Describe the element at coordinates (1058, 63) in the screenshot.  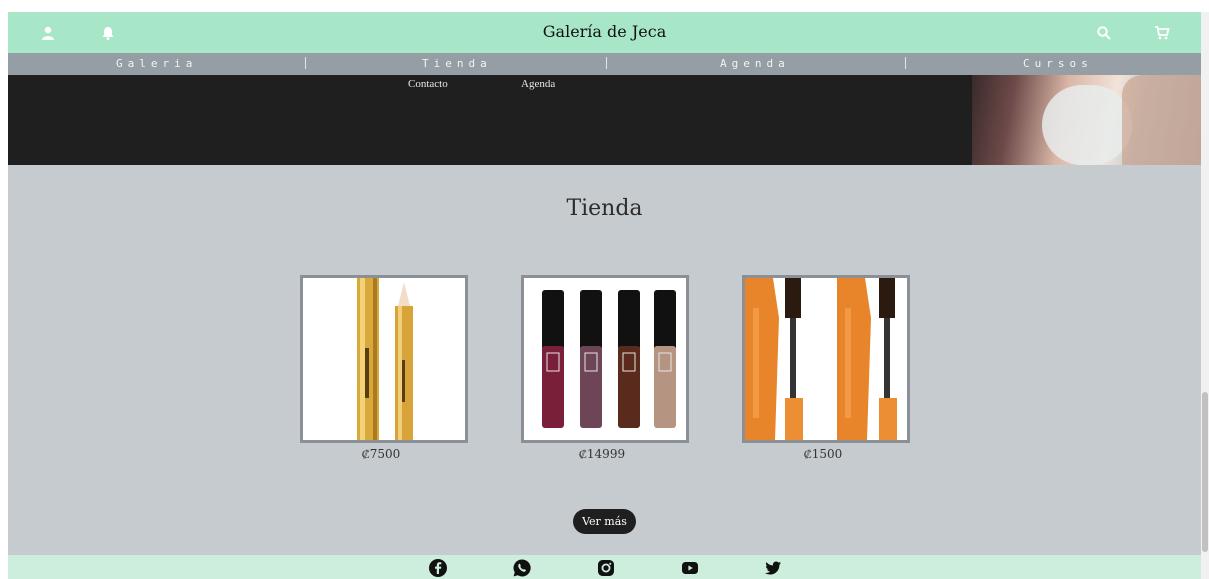
I see `nav-item-cursos: Cursos` at that location.